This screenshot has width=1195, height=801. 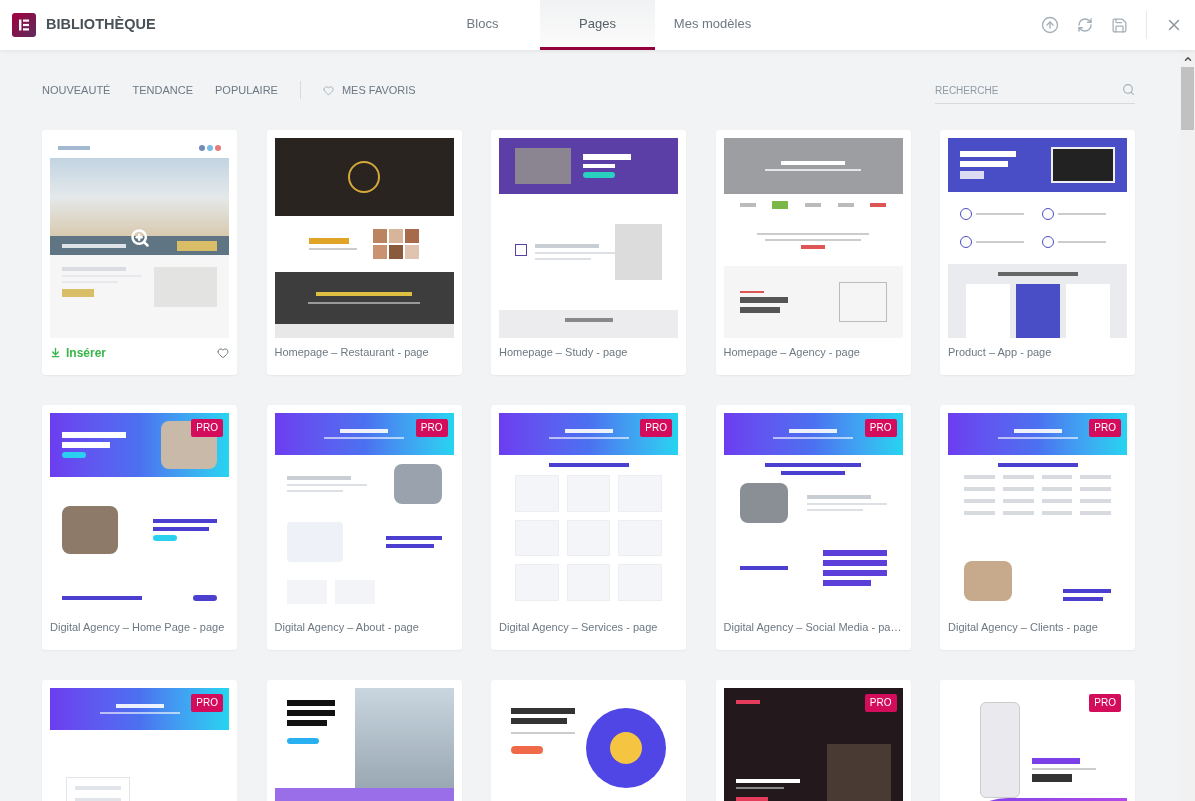 I want to click on filter-link: TENDANCE, so click(x=162, y=90).